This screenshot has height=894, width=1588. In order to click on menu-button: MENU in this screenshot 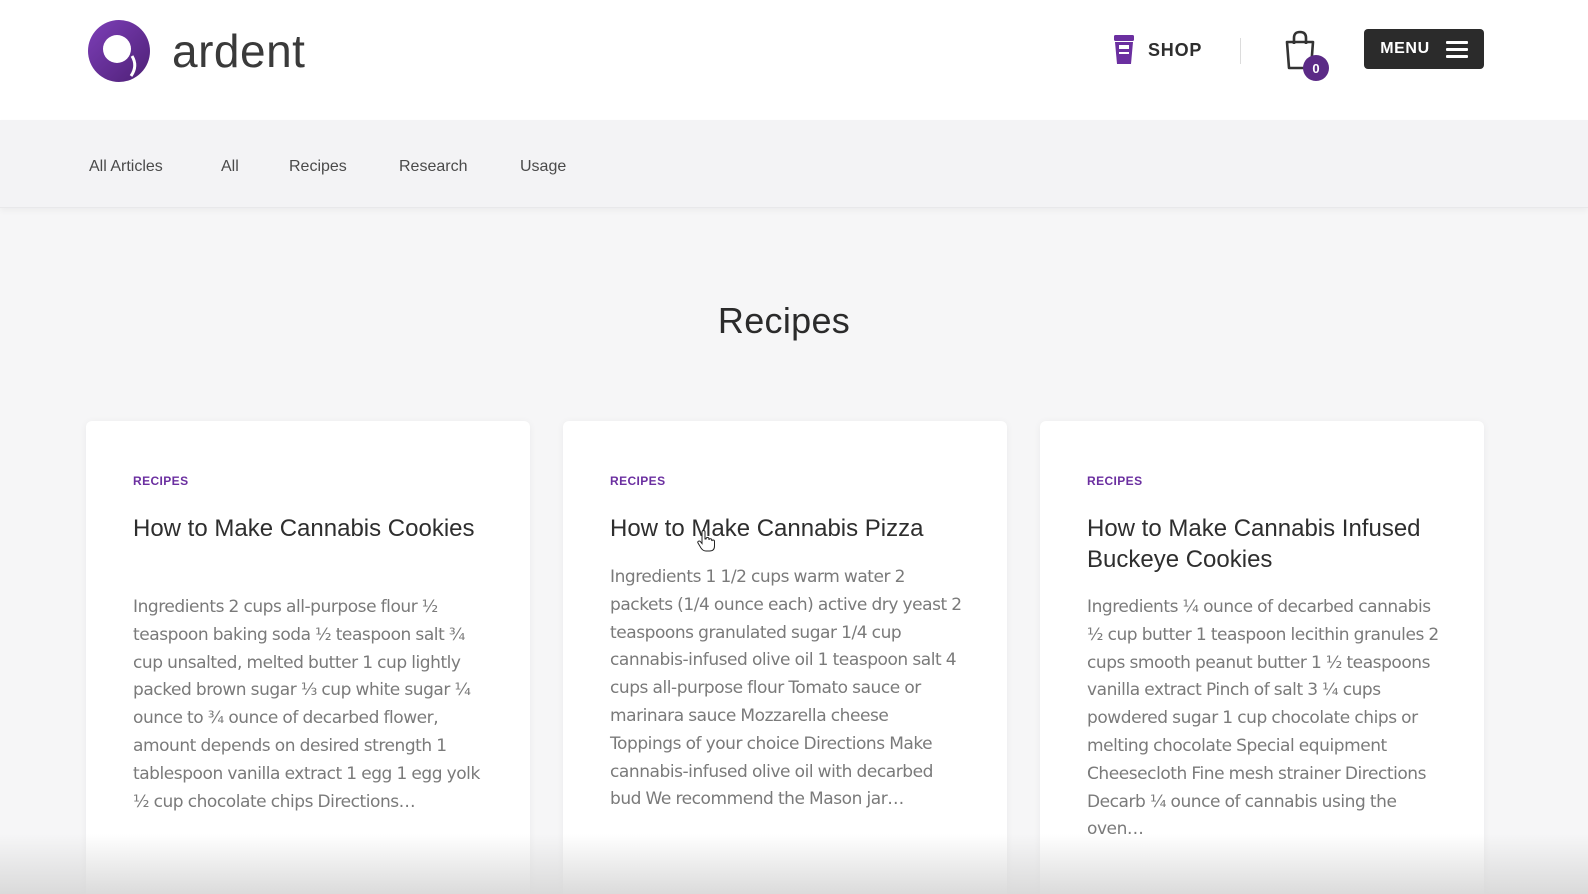, I will do `click(1424, 49)`.